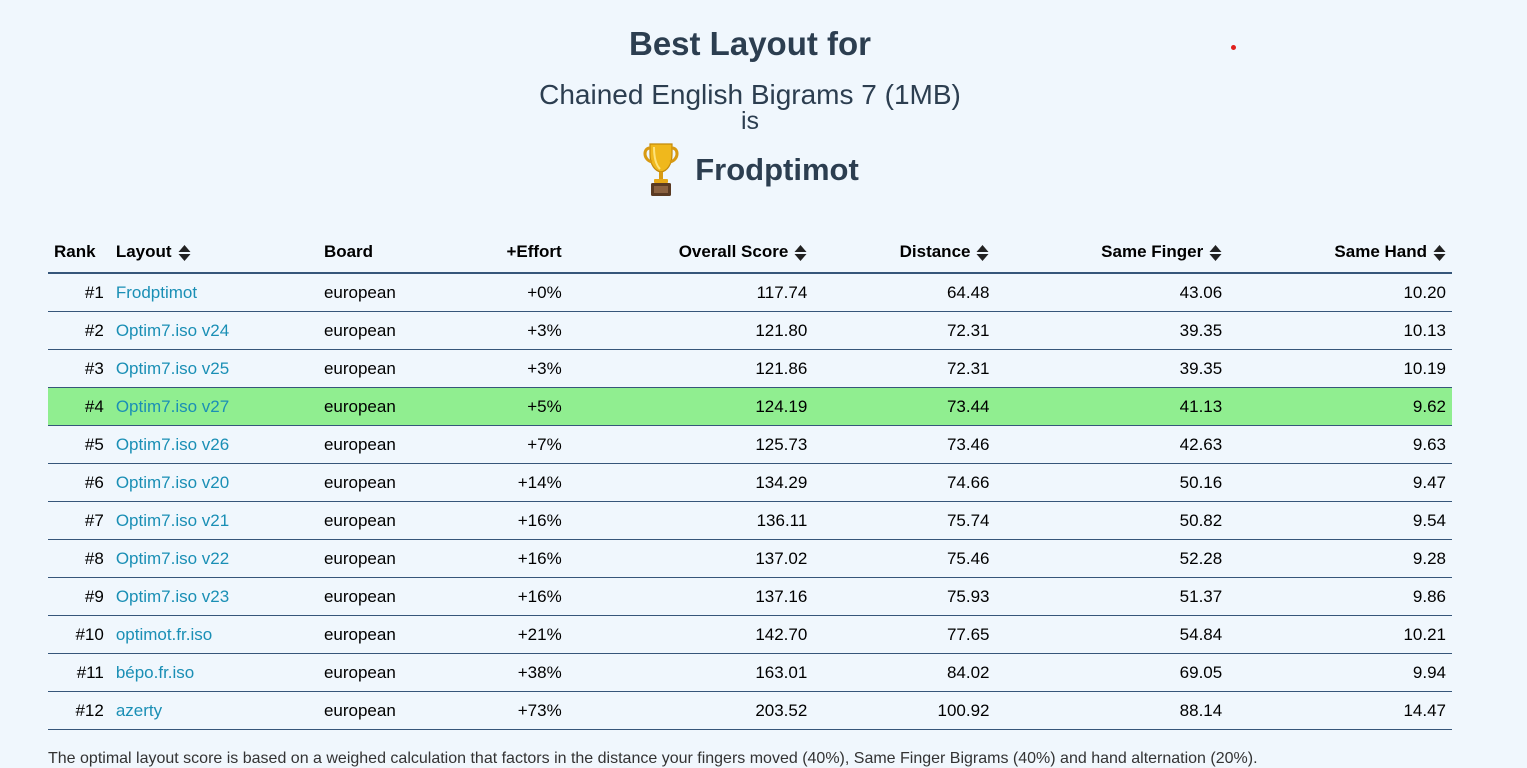  Describe the element at coordinates (1340, 634) in the screenshot. I see `same-hand-cell: 10.21` at that location.